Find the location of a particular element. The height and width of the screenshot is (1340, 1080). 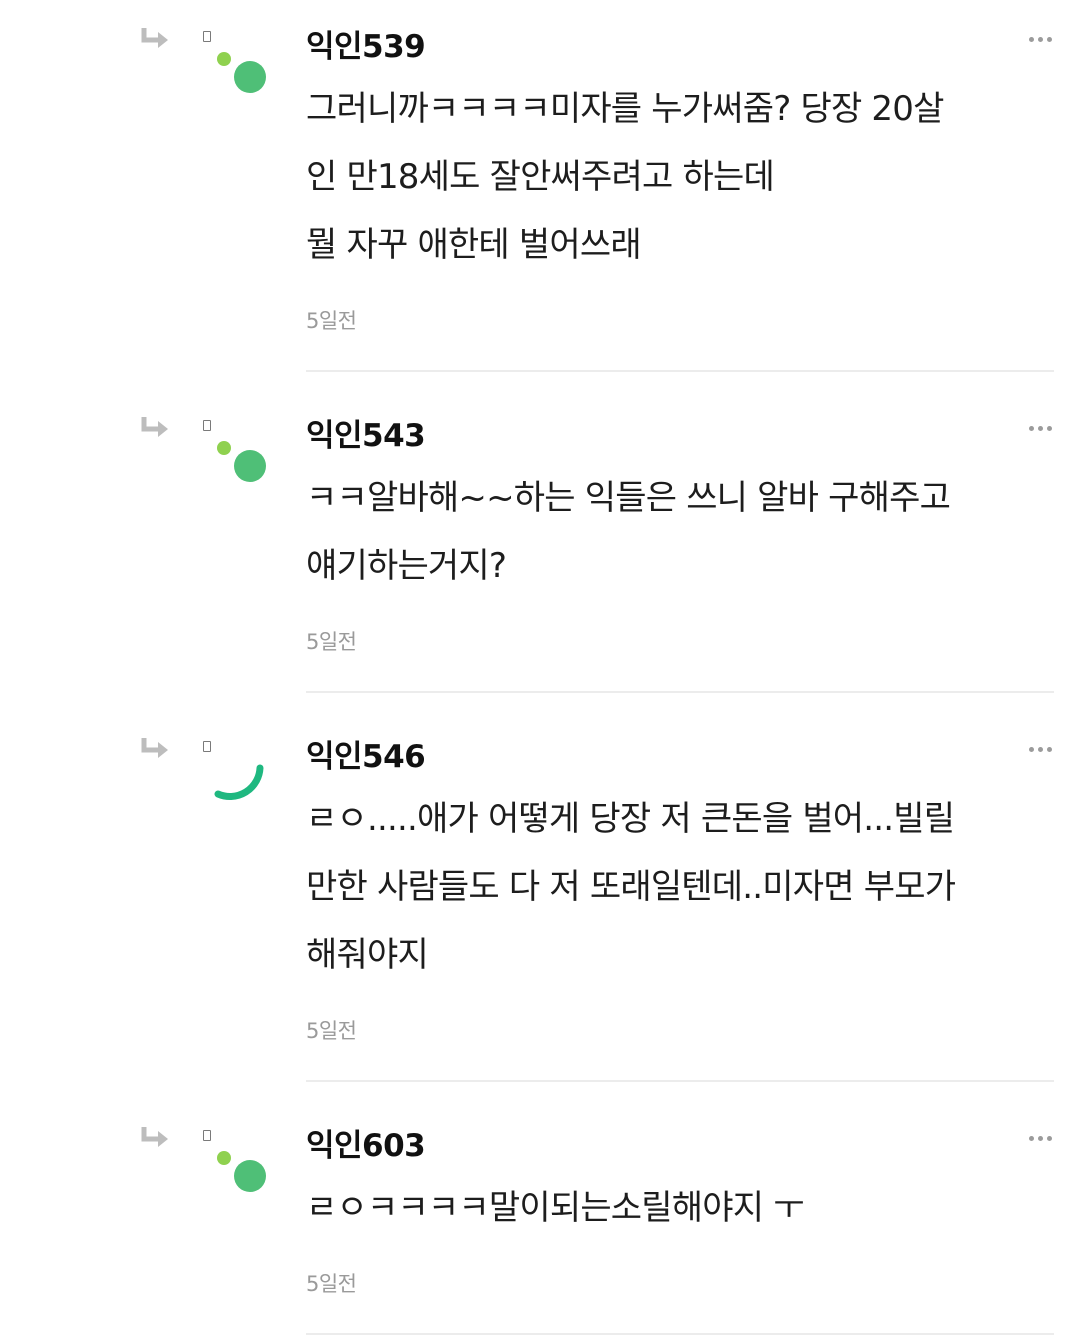

comment-line: ㄹㅇㅋㅋㅋㅋ말이되는소릴해야지 ㅜ is located at coordinates (555, 1208).